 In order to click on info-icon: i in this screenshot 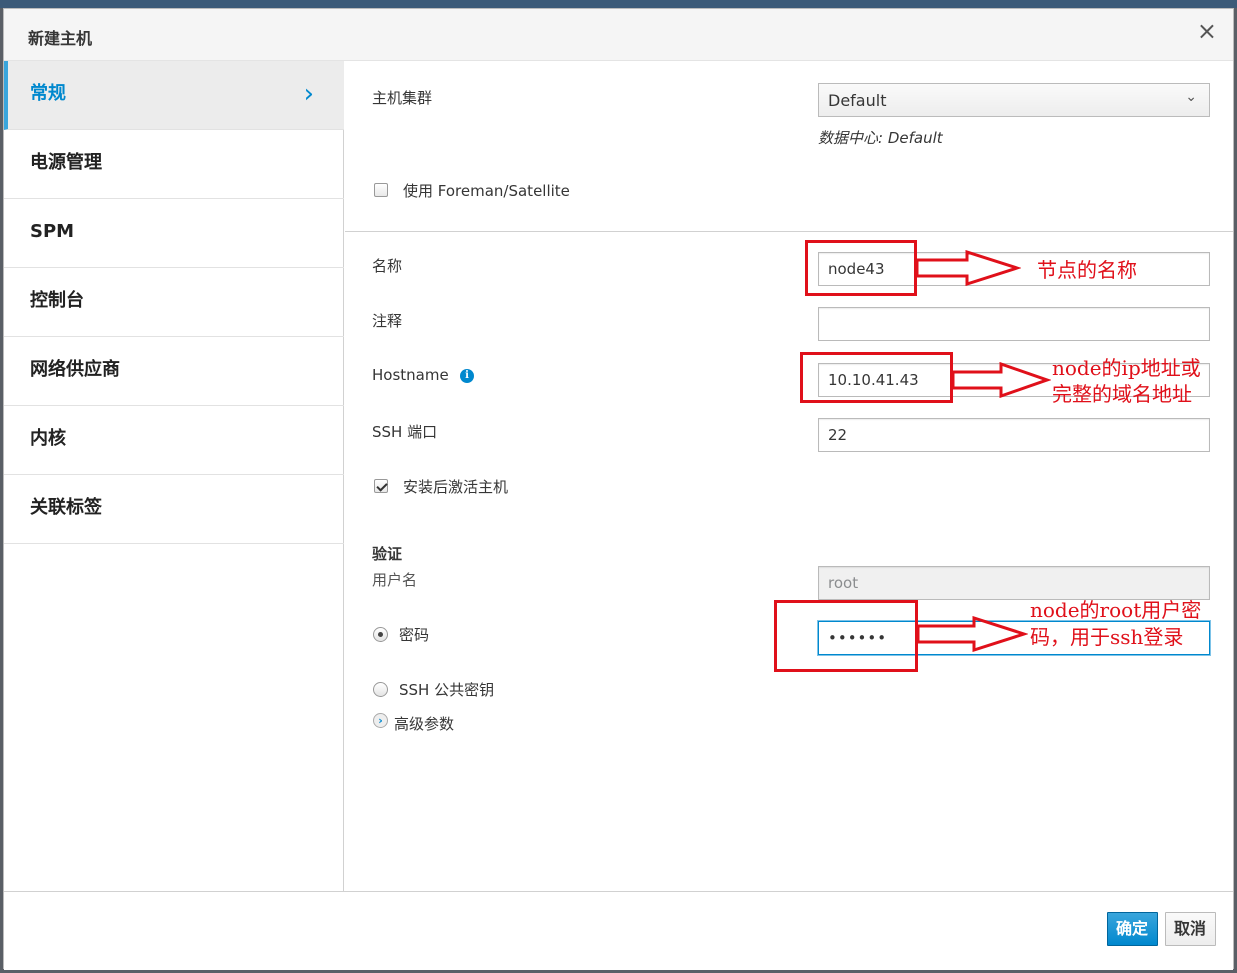, I will do `click(467, 376)`.